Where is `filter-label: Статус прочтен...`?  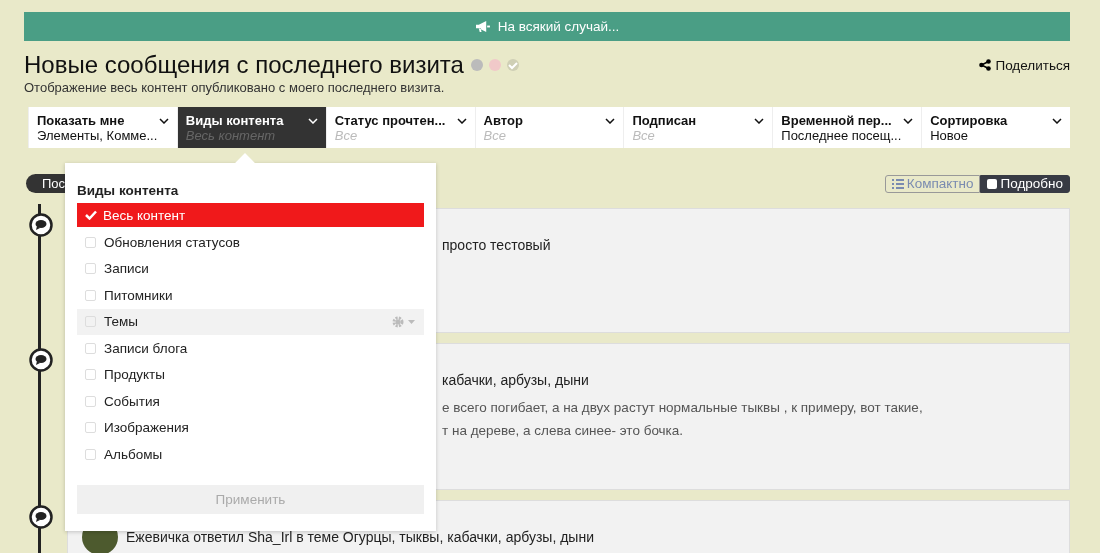
filter-label: Статус прочтен... is located at coordinates (390, 120).